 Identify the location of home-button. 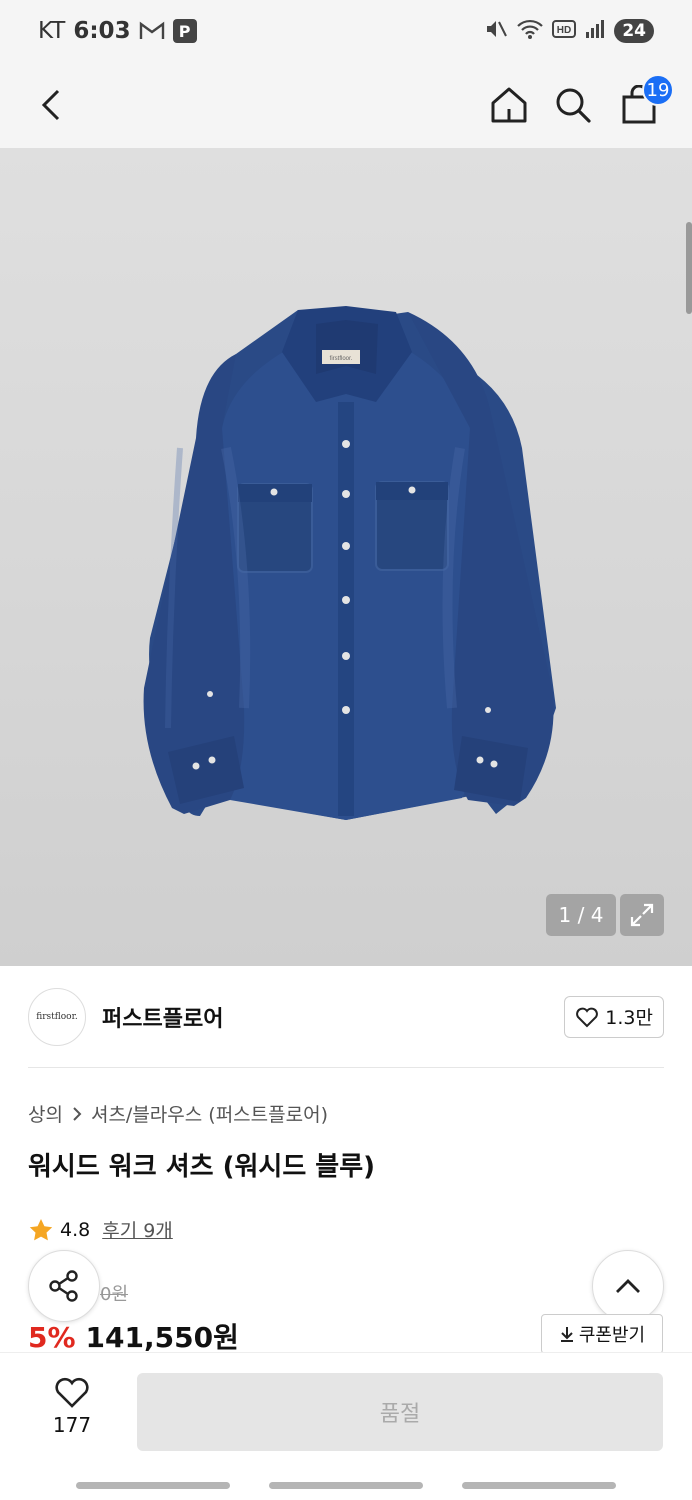
(509, 105).